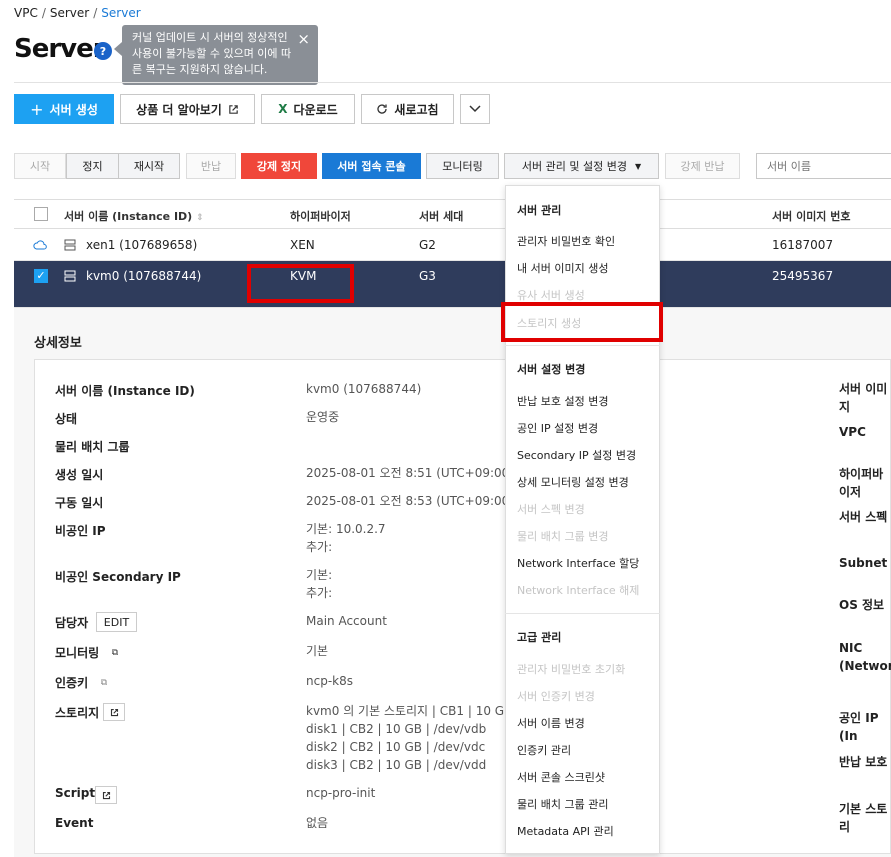  I want to click on row-checkbox: ✓, so click(41, 276).